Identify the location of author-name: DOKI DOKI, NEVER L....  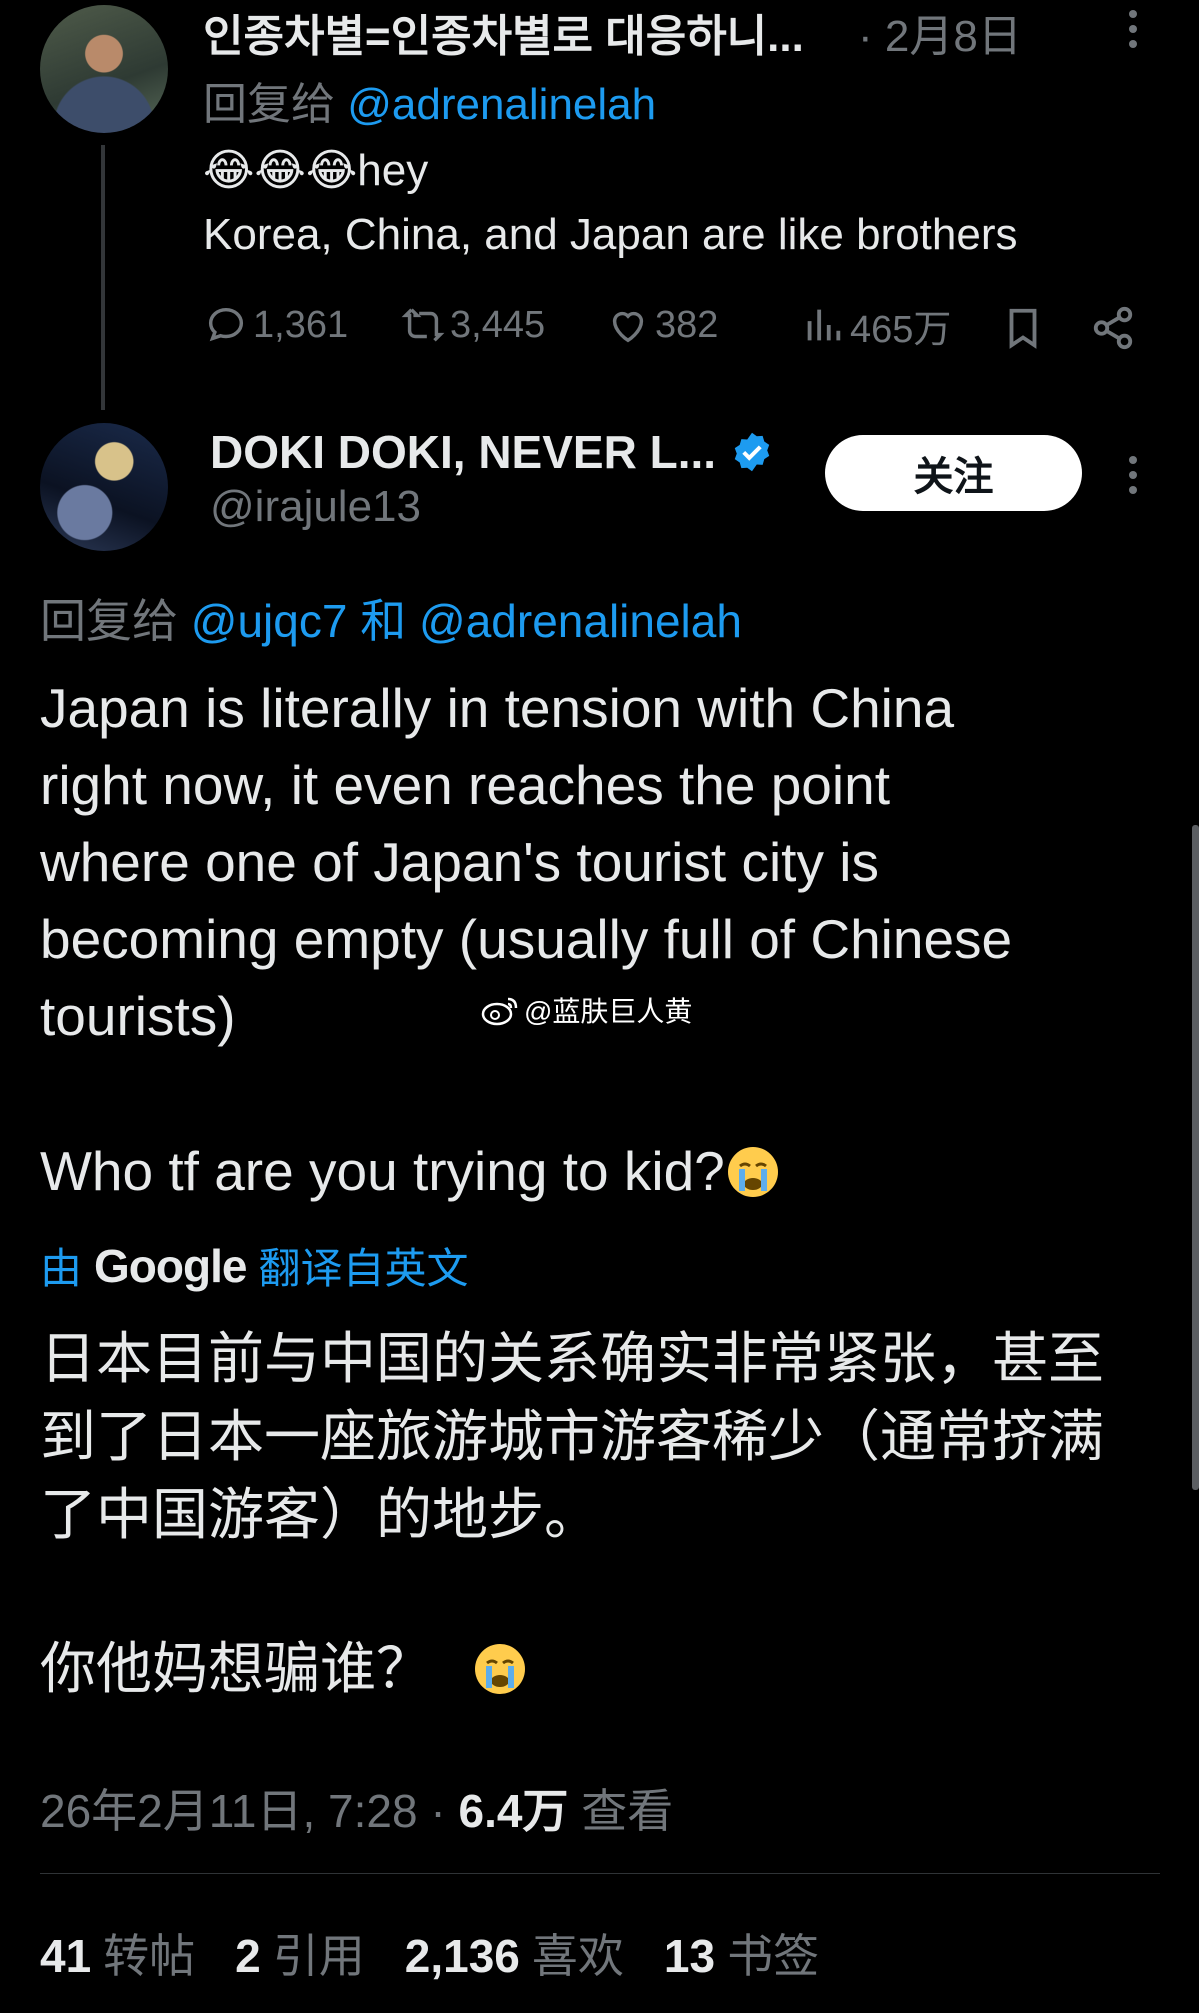
(492, 452).